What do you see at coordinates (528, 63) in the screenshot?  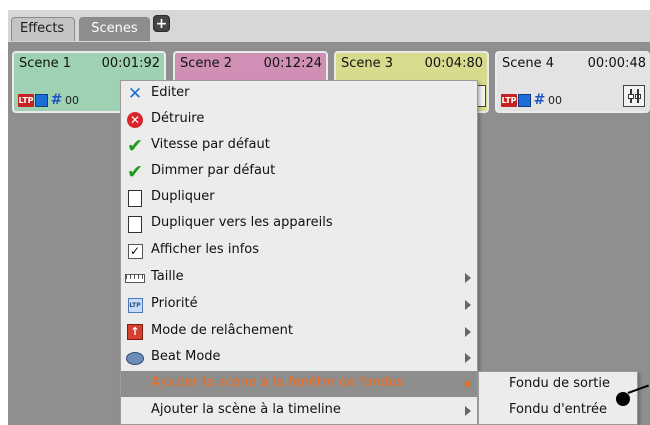 I see `scene-name: Scene 4` at bounding box center [528, 63].